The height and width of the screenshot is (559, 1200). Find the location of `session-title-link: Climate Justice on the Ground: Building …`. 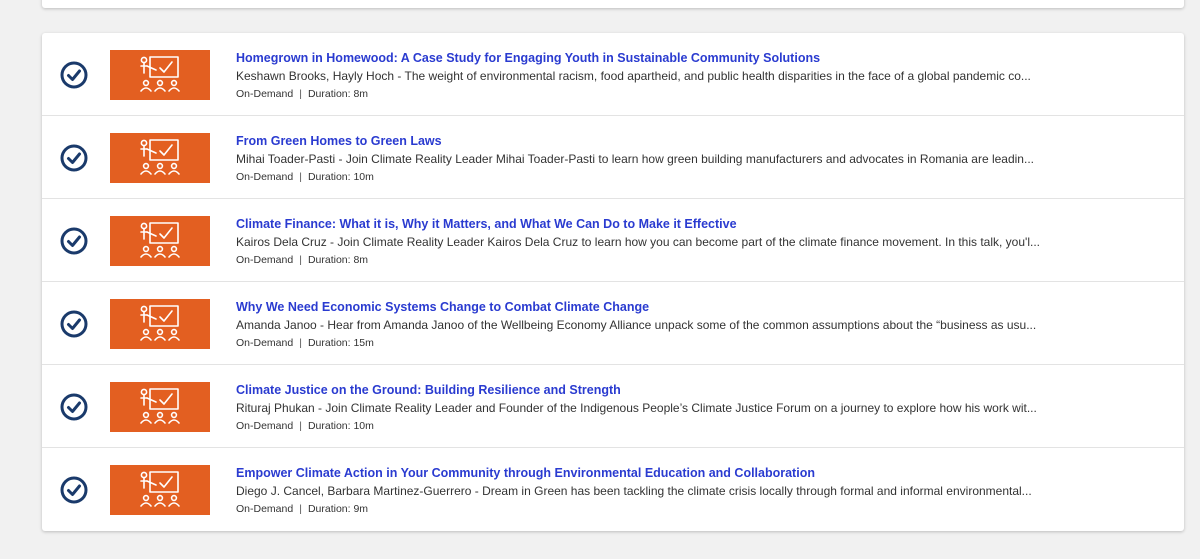

session-title-link: Climate Justice on the Ground: Building … is located at coordinates (646, 390).